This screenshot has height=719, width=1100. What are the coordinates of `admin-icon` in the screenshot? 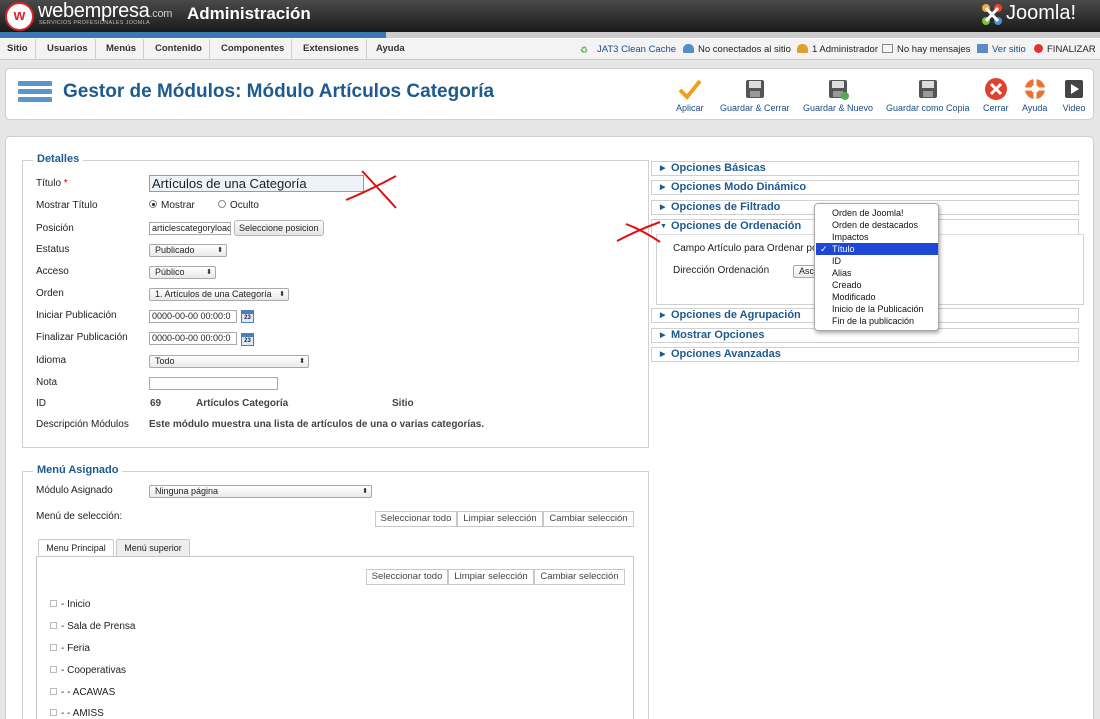 It's located at (802, 48).